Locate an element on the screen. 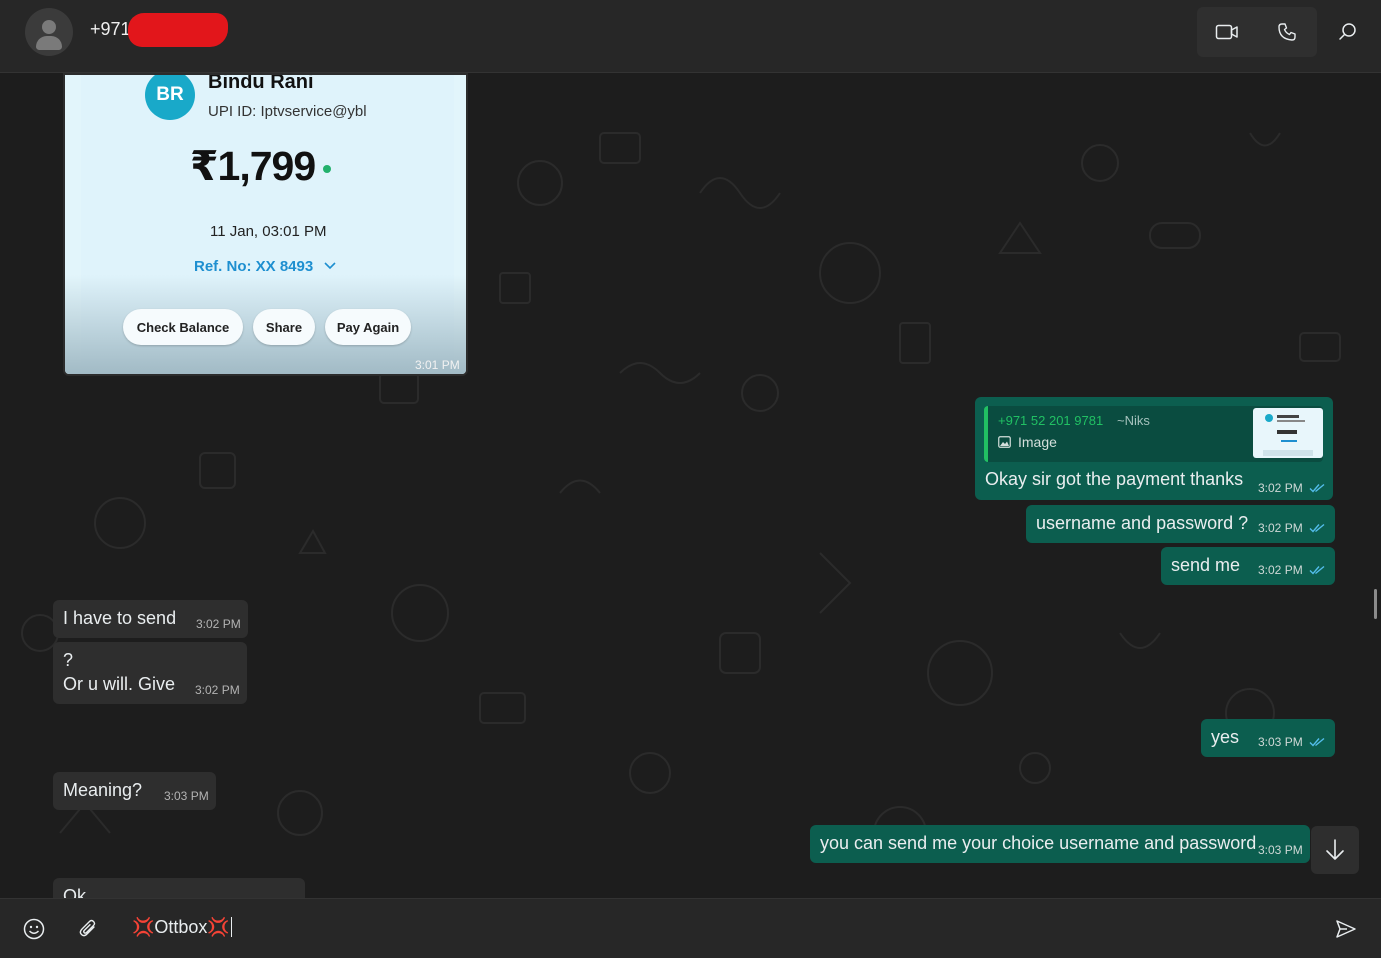 Image resolution: width=1381 pixels, height=958 pixels. send-icon is located at coordinates (1346, 929).